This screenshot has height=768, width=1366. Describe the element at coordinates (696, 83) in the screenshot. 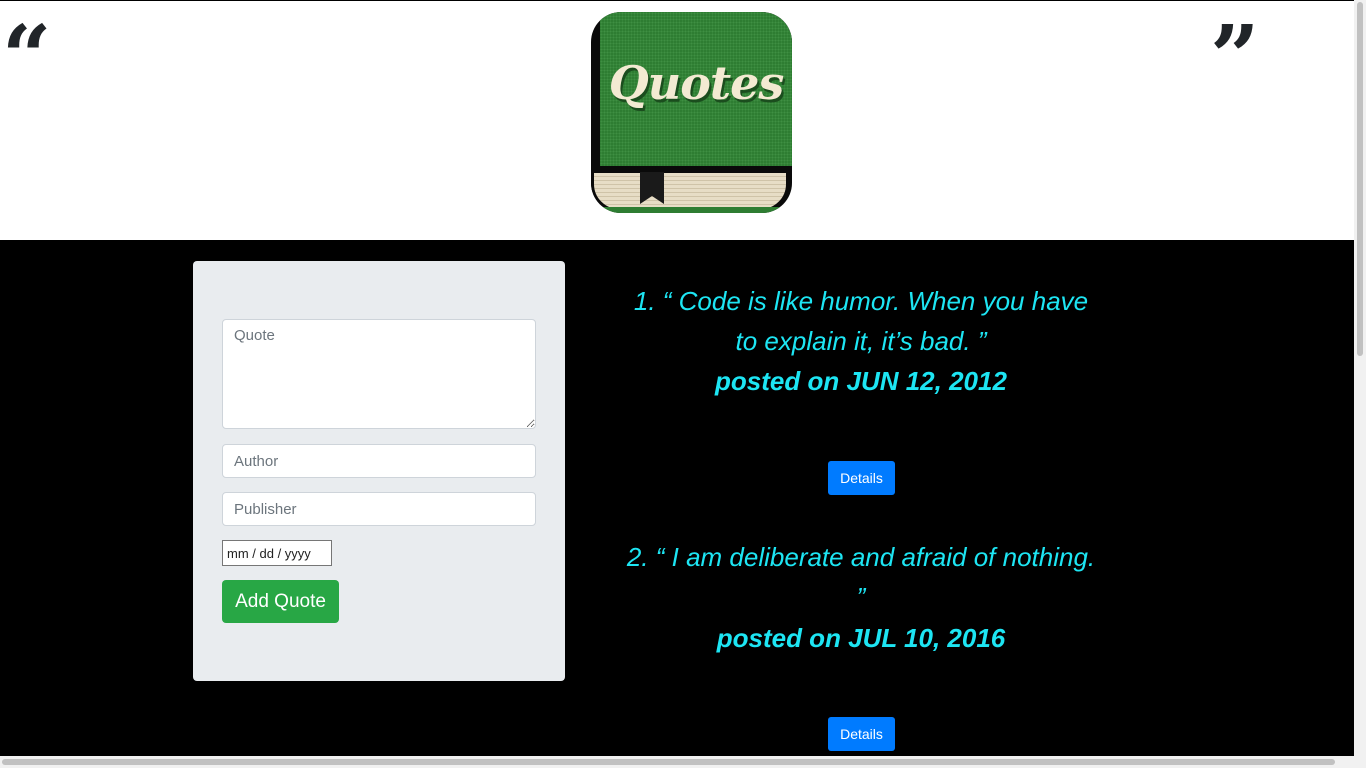

I see `logo-title: Quotes` at that location.